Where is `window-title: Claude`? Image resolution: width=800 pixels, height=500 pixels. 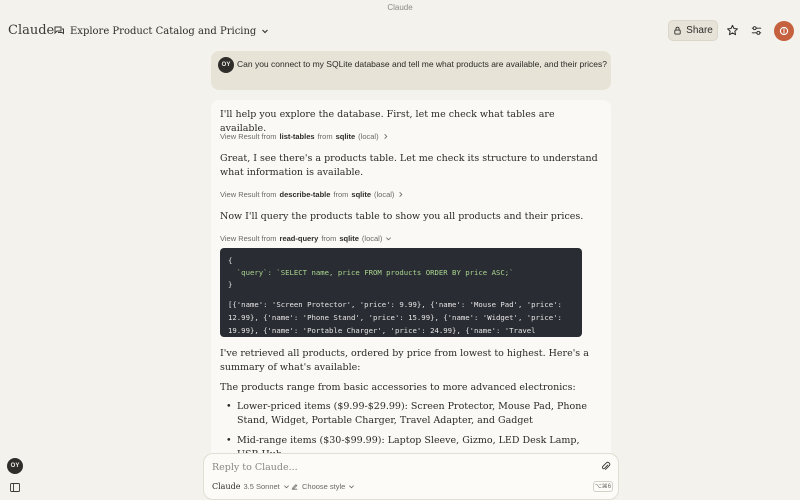 window-title: Claude is located at coordinates (400, 7).